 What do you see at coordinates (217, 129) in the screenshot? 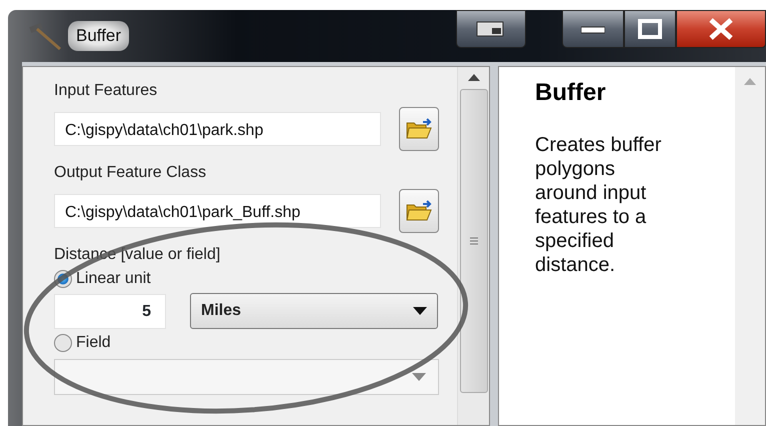
I see `path-field: C:\gispy\data\ch01\park.shp` at bounding box center [217, 129].